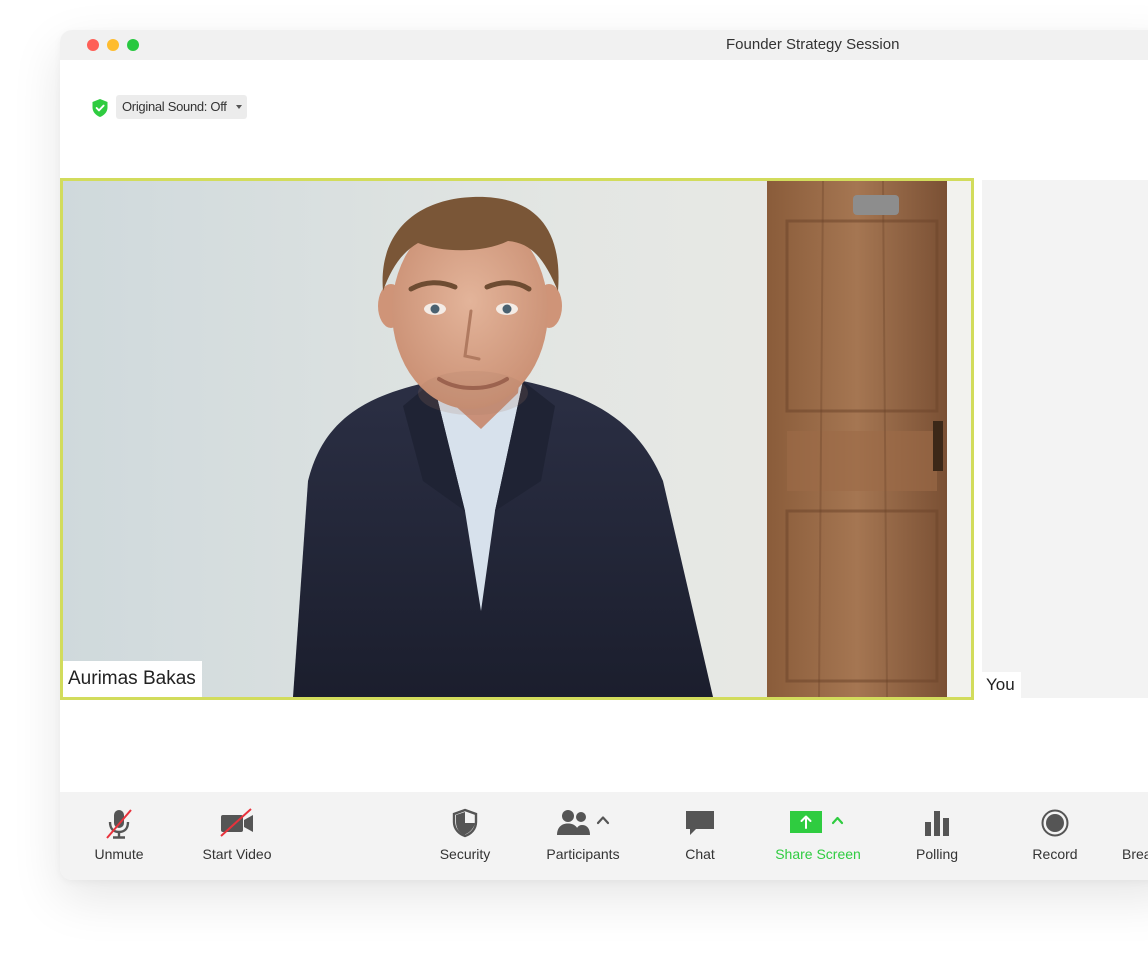  What do you see at coordinates (119, 854) in the screenshot?
I see `unmute-label: Unmute` at bounding box center [119, 854].